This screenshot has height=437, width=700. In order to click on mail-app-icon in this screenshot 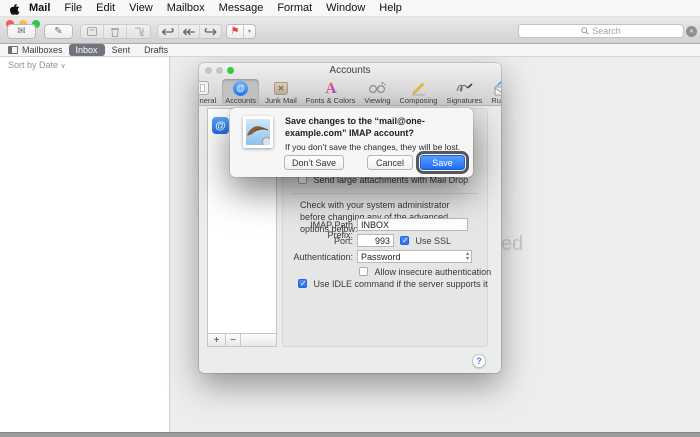, I will do `click(258, 132)`.